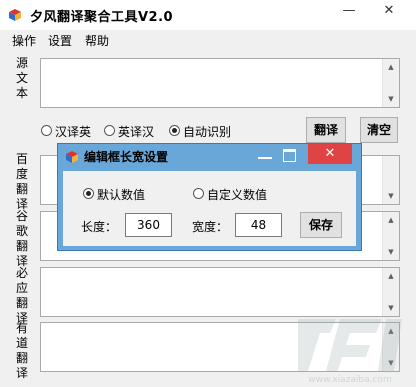  I want to click on close-window-button: ✕, so click(389, 11).